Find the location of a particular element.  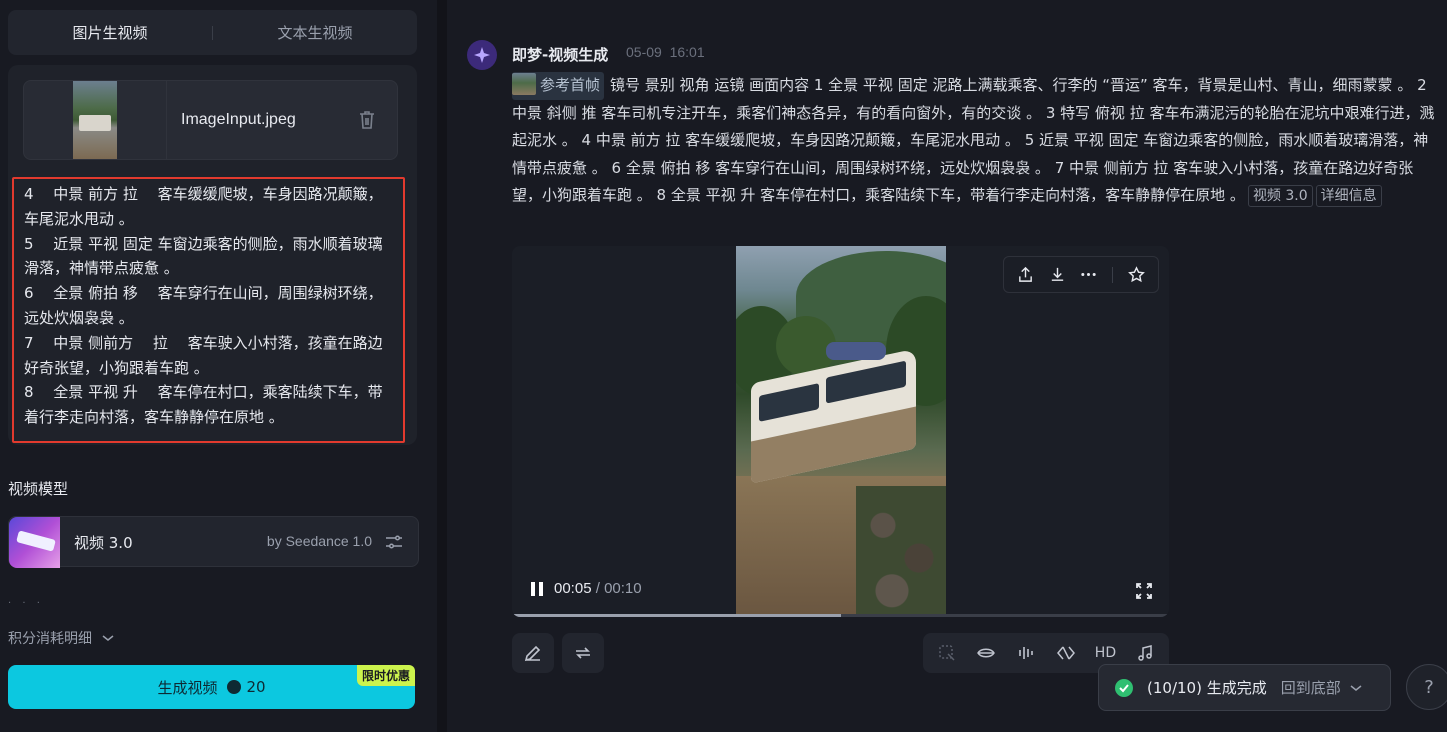

image-file-name: ImageInput.jpeg is located at coordinates (238, 119).